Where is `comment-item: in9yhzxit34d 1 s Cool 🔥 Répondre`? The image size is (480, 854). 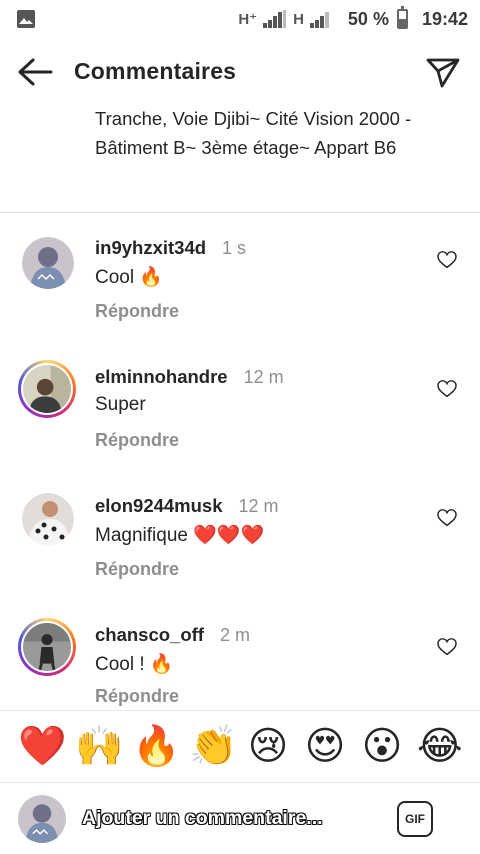
comment-item: in9yhzxit34d 1 s Cool 🔥 Répondre is located at coordinates (240, 286).